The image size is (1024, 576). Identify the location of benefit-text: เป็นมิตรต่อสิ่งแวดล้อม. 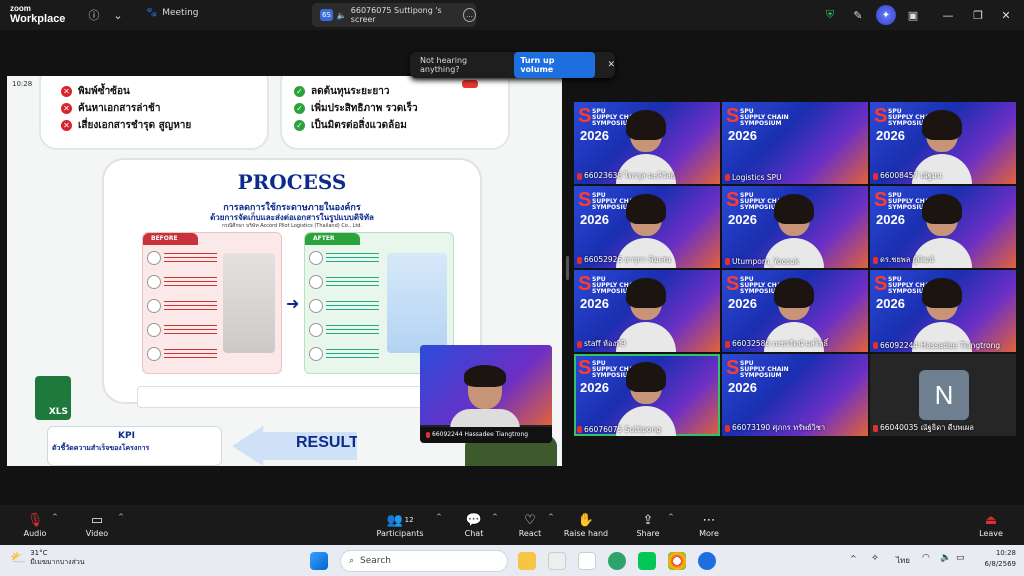
(359, 125).